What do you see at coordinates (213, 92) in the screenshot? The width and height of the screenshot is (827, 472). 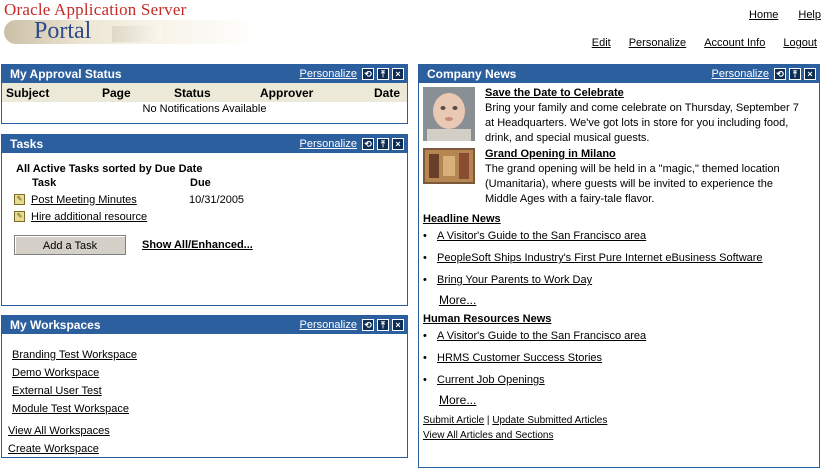 I see `col-status: Status` at bounding box center [213, 92].